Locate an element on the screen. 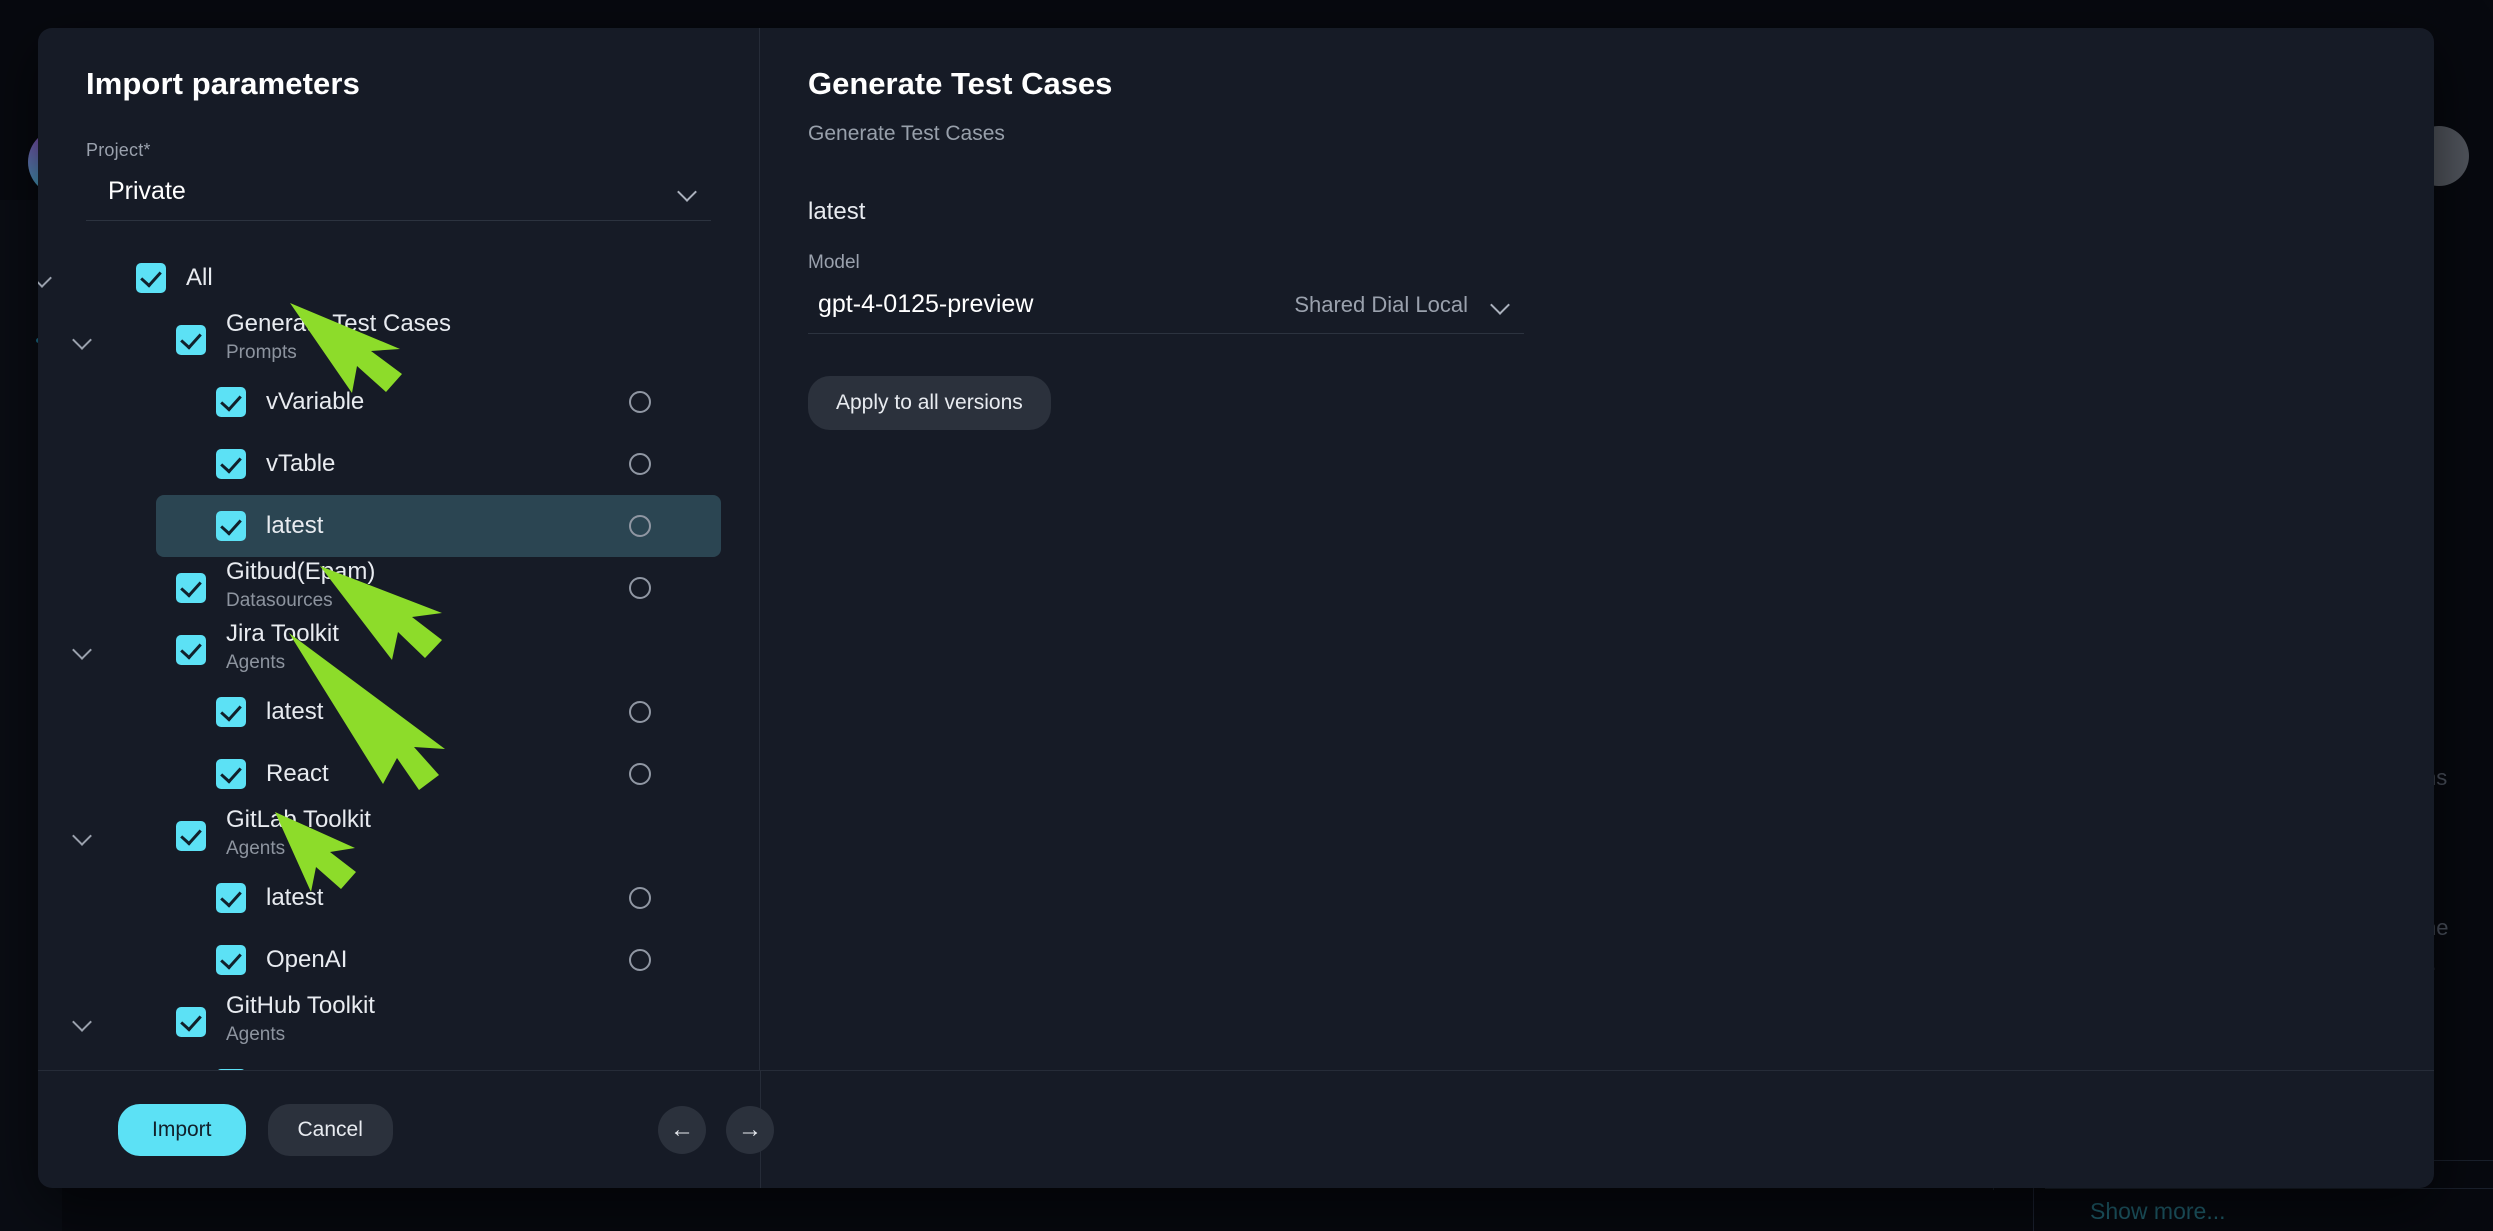 The height and width of the screenshot is (1231, 2493). dialog-header: Import parameters Project* Private is located at coordinates (398, 124).